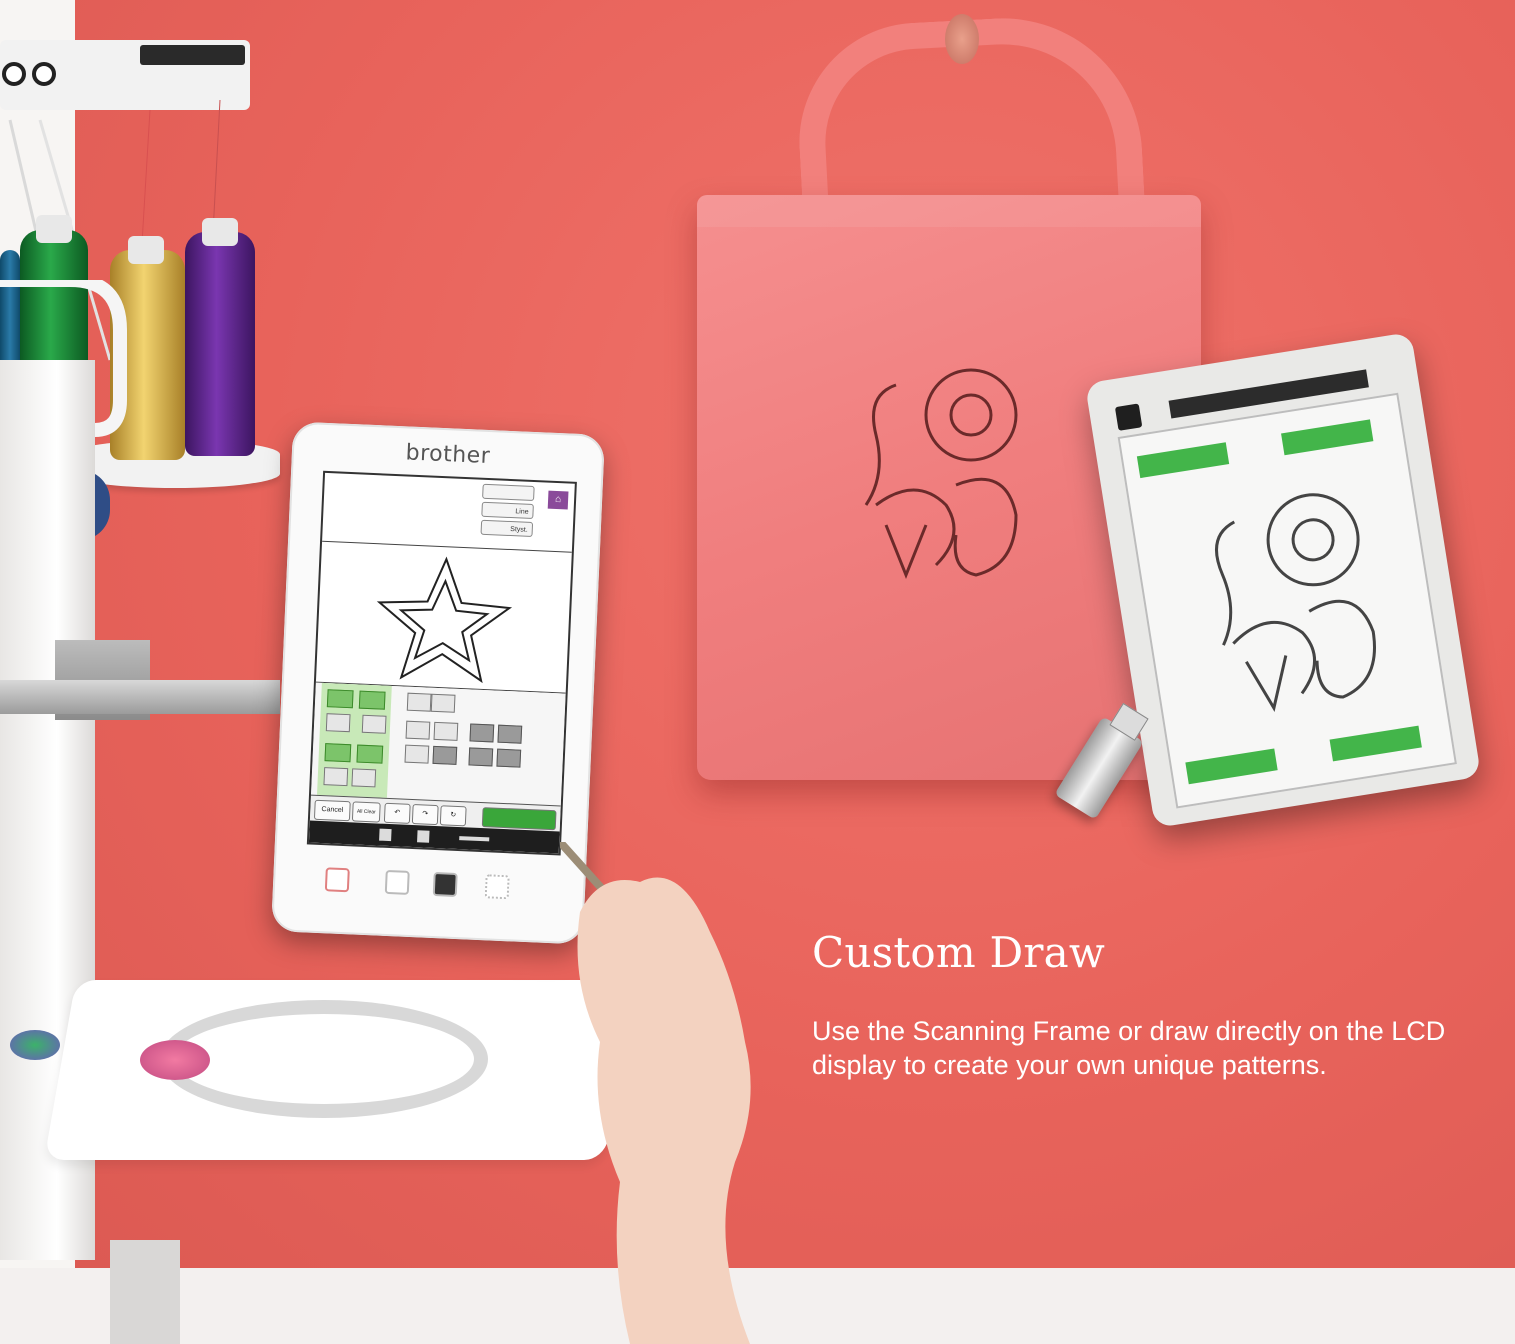 The width and height of the screenshot is (1515, 1344). Describe the element at coordinates (1295, 602) in the screenshot. I see `love-pattern-sheet` at that location.